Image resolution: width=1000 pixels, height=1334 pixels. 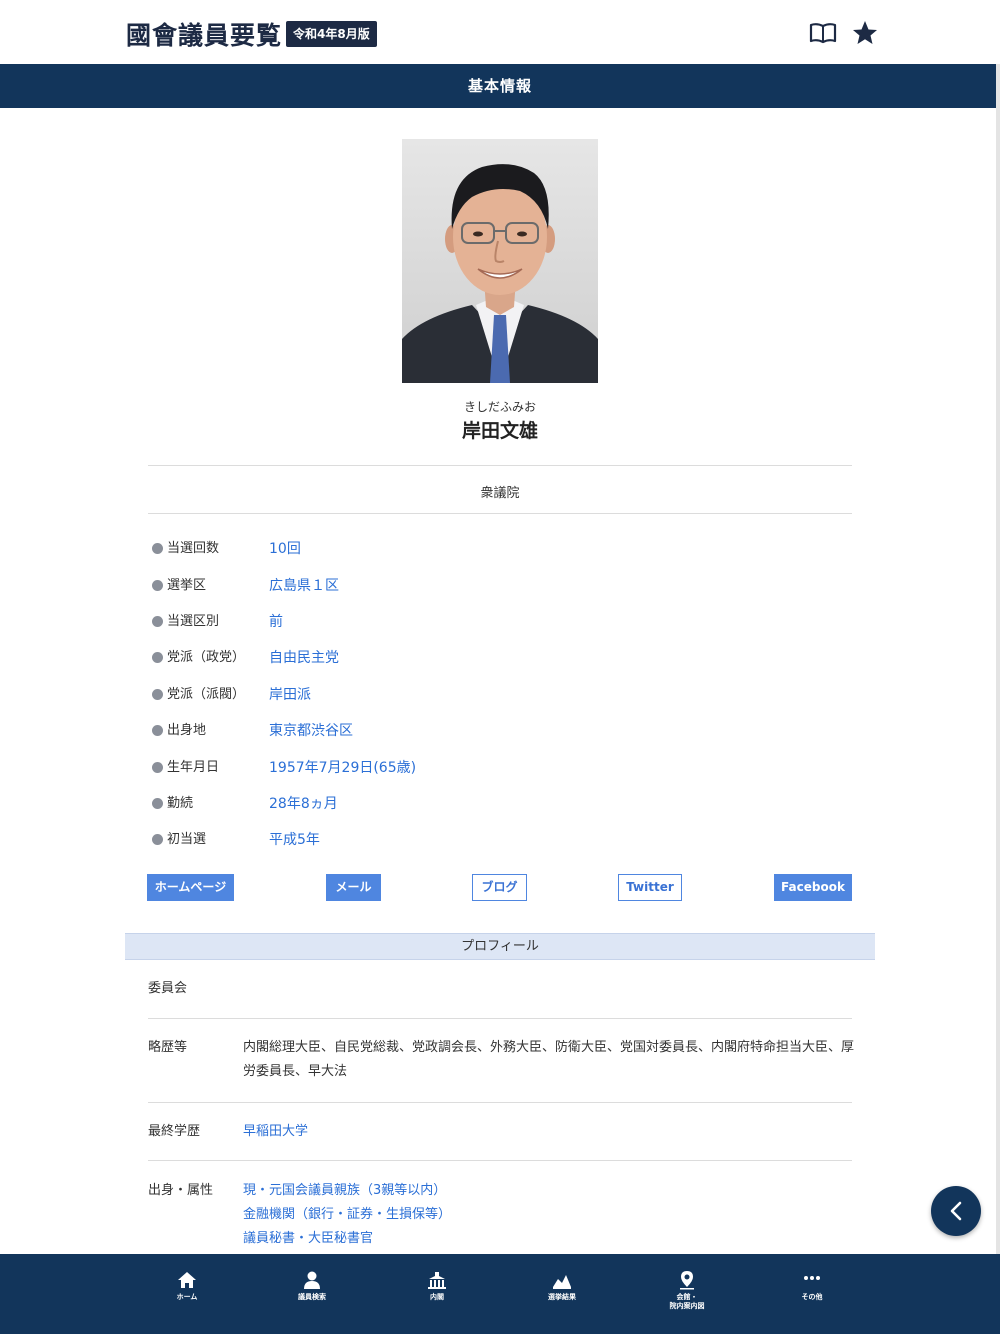 What do you see at coordinates (187, 585) in the screenshot?
I see `info-label: 選挙区` at bounding box center [187, 585].